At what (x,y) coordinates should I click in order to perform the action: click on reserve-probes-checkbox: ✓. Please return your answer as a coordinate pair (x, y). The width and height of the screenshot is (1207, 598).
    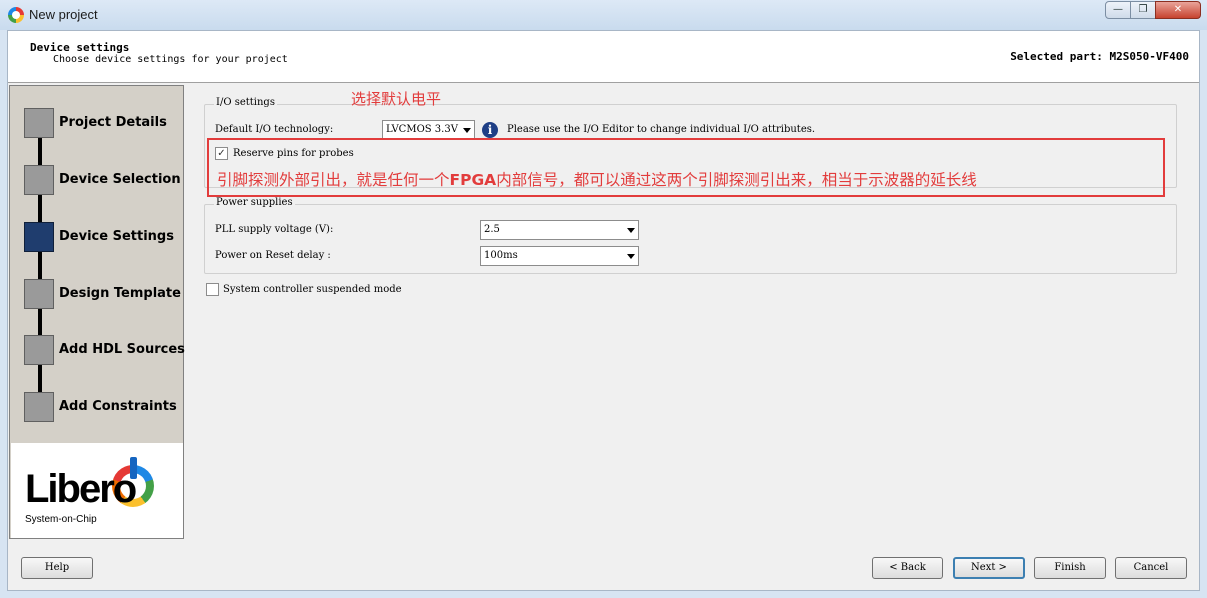
    Looking at the image, I should click on (221, 153).